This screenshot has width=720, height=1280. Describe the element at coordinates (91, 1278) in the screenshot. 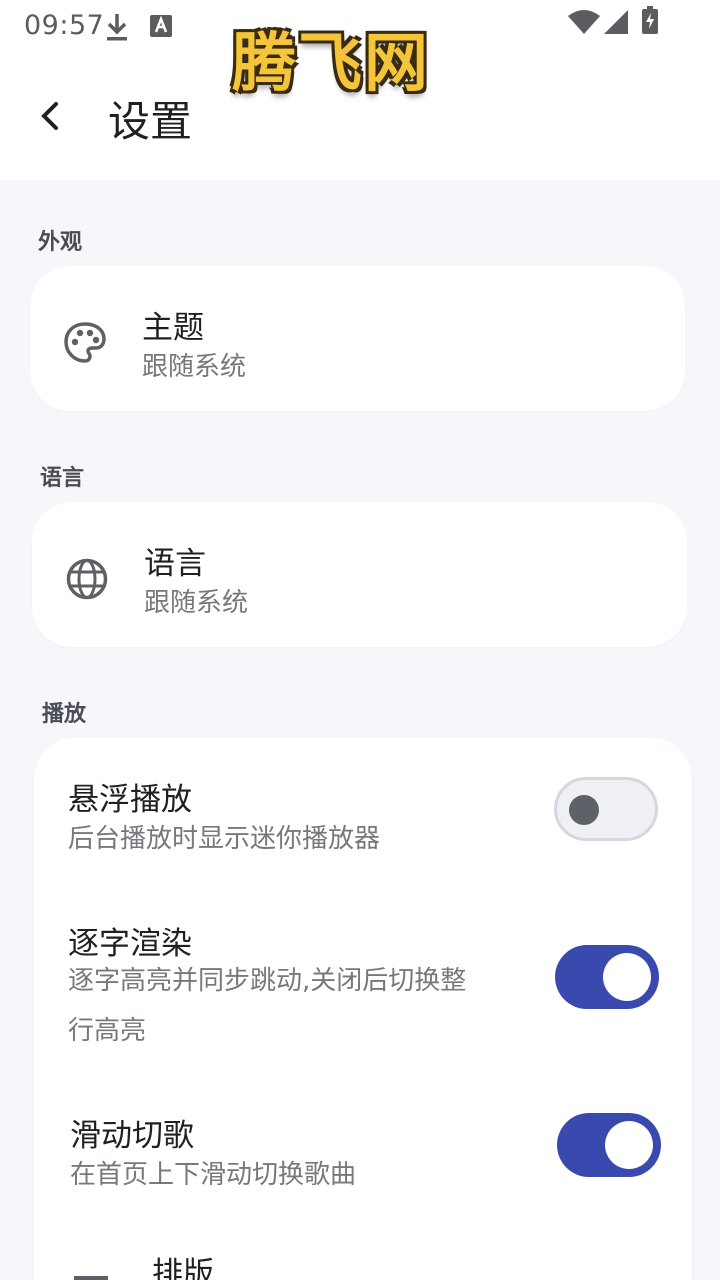

I see `layout-icon` at that location.